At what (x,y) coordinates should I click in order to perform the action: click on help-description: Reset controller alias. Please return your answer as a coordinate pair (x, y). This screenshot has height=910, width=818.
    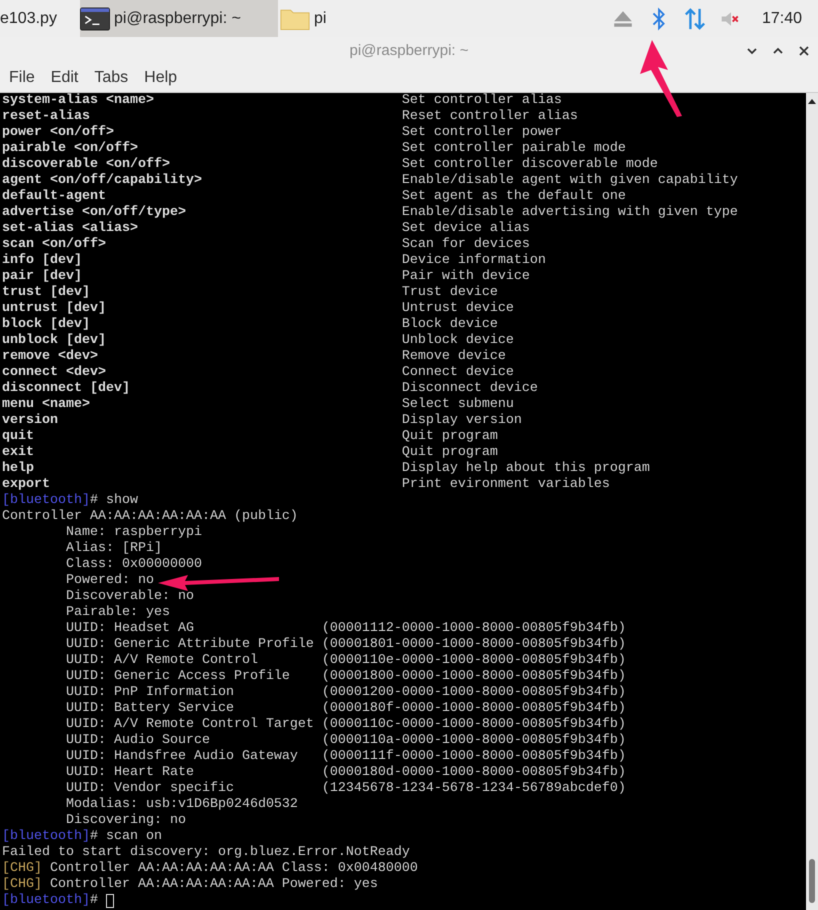
    Looking at the image, I should click on (490, 117).